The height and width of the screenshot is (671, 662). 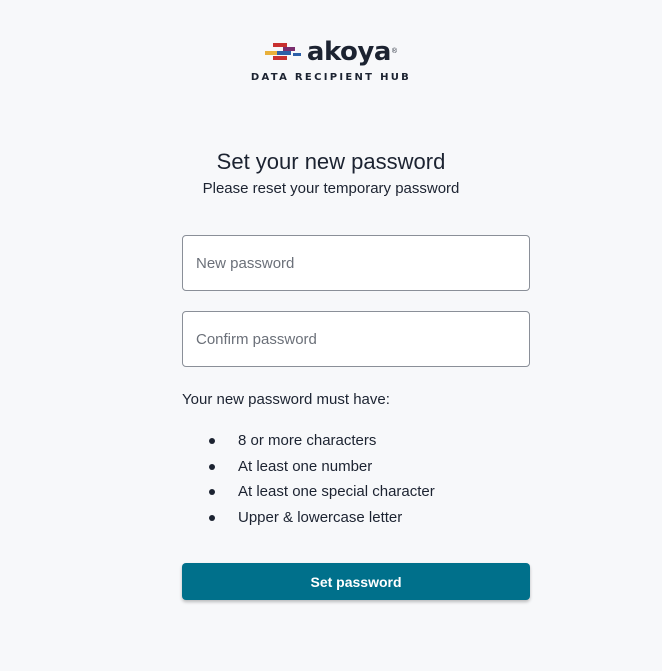 I want to click on akoya-logo-mark-icon, so click(x=282, y=51).